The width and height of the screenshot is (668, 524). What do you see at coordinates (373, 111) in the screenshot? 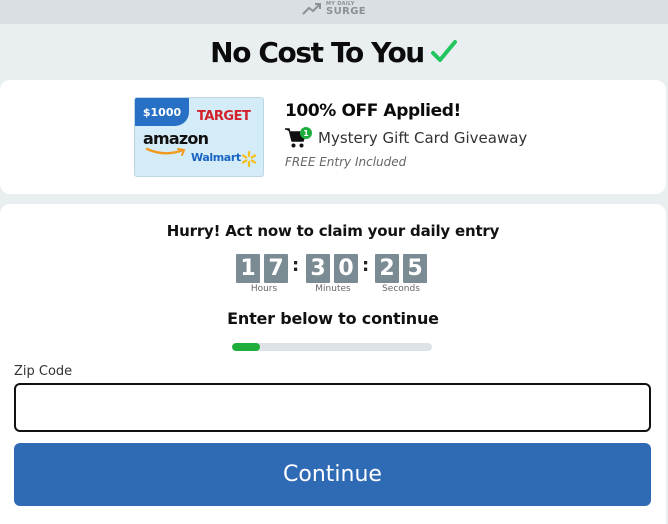
I see `offer-title: 100% OFF Applied!` at bounding box center [373, 111].